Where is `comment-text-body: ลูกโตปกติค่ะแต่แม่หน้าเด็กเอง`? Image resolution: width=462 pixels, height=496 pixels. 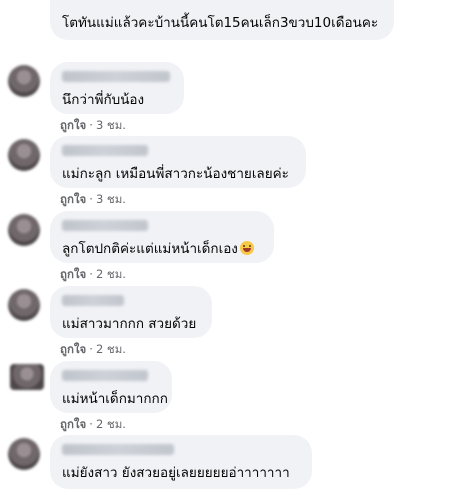 comment-text-body: ลูกโตปกติค่ะแต่แม่หน้าเด็กเอง is located at coordinates (150, 249).